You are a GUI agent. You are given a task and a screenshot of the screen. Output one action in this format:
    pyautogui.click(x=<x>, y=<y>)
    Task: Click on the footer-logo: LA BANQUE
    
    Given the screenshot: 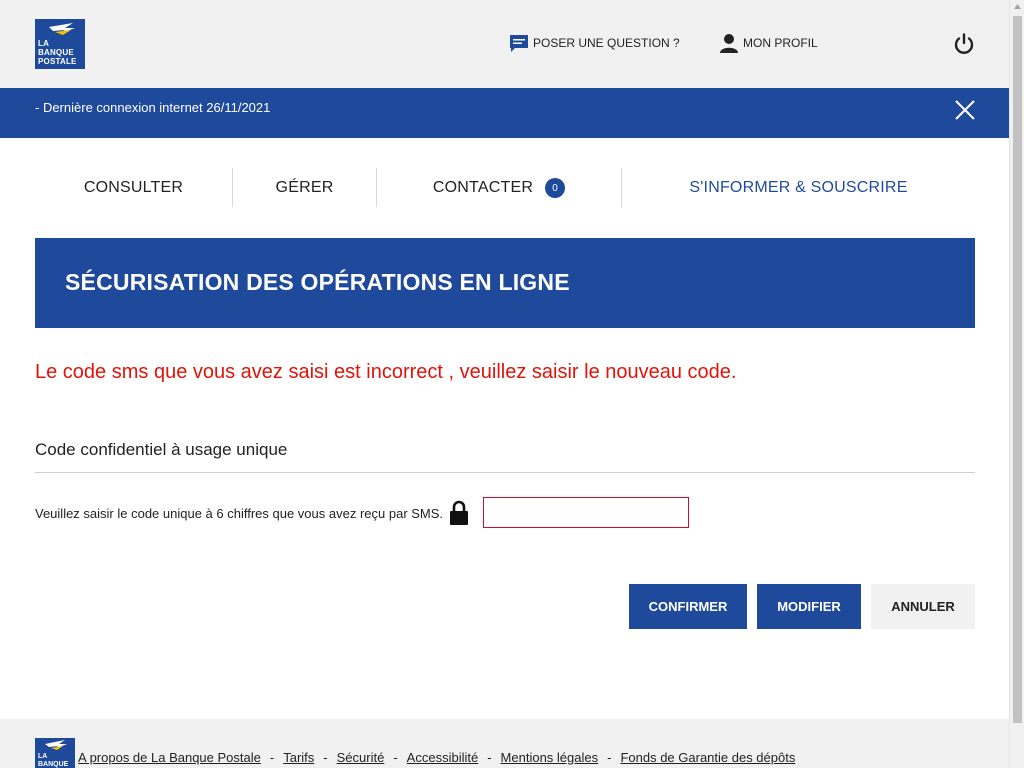 What is the action you would take?
    pyautogui.click(x=55, y=753)
    